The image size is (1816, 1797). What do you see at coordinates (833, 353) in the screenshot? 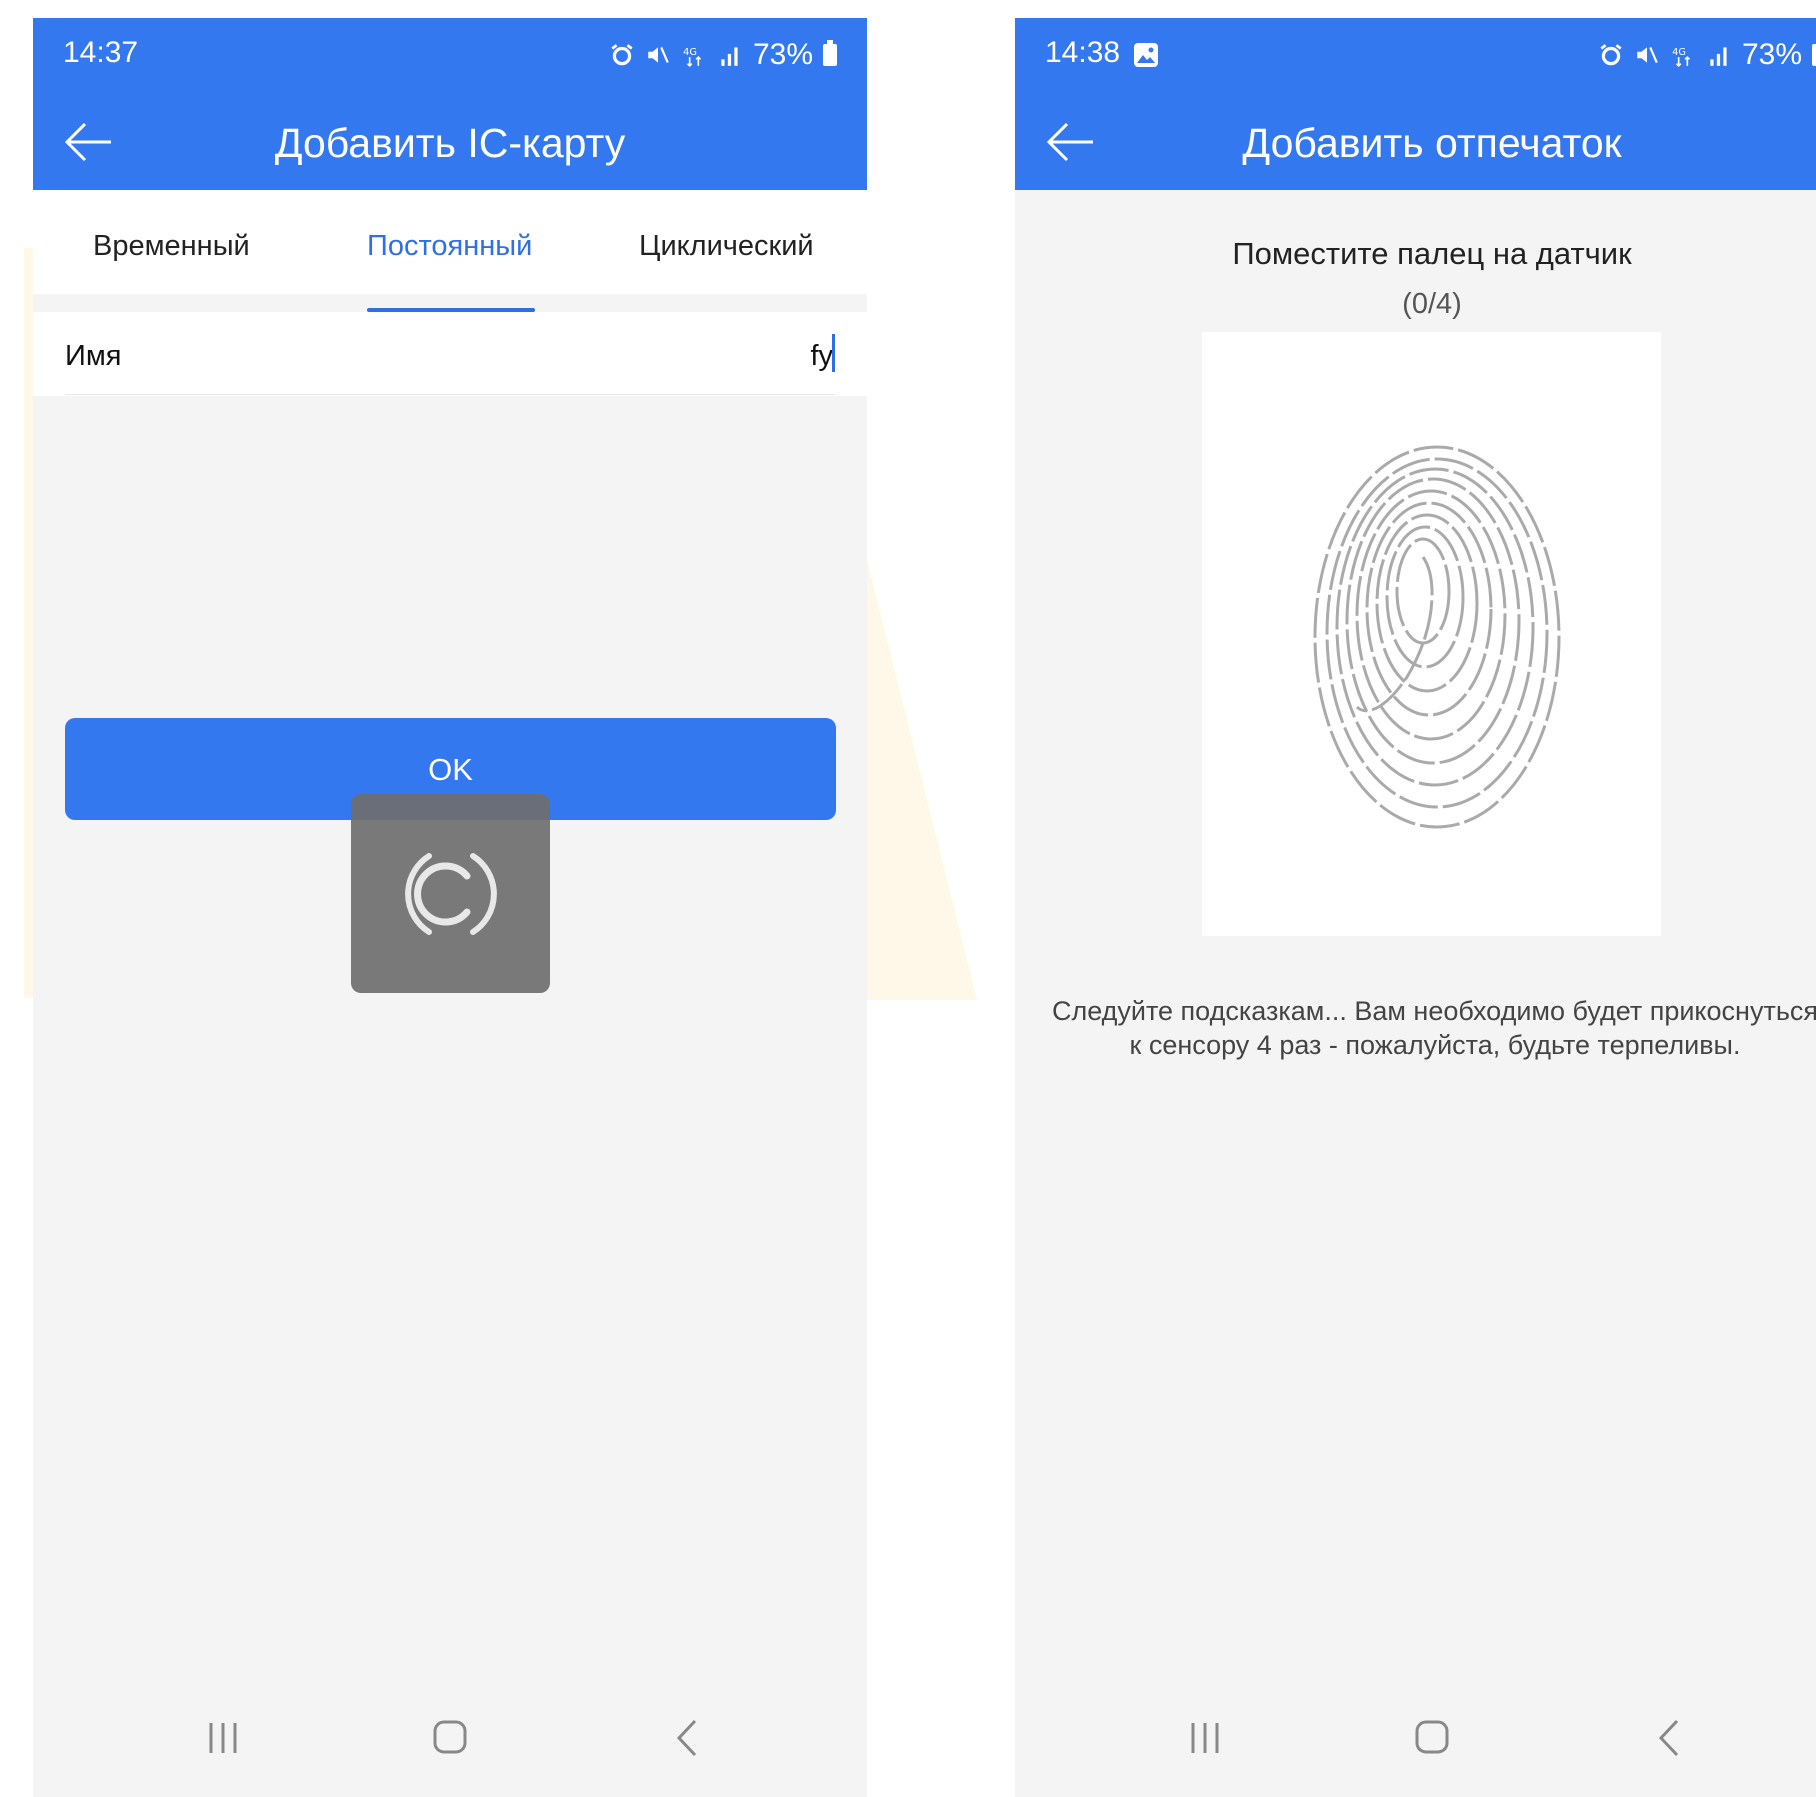
I see `text-cursor` at bounding box center [833, 353].